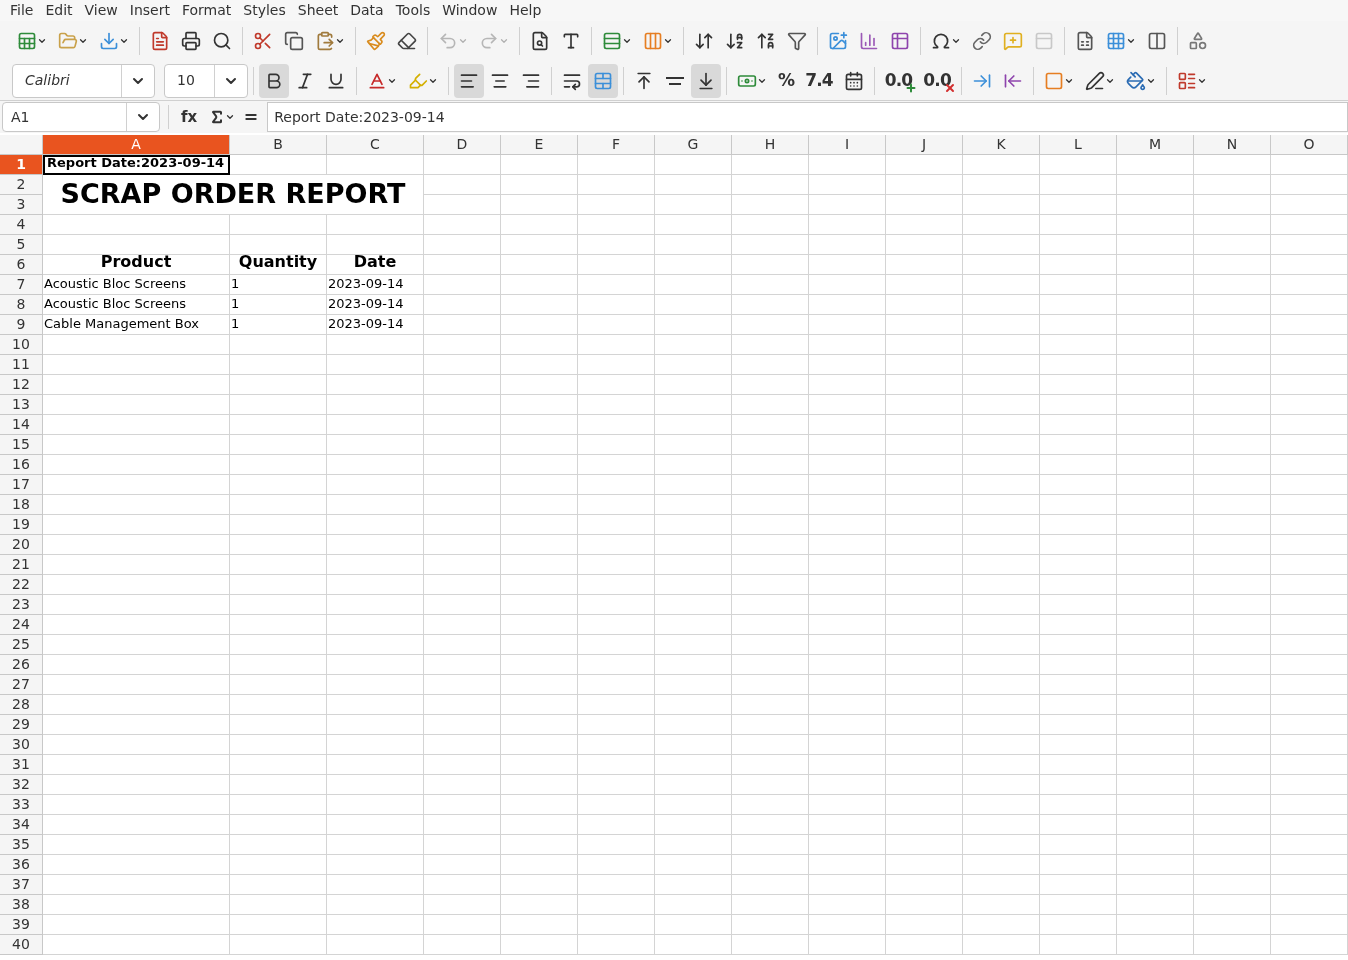  I want to click on row-number: 31, so click(21, 765).